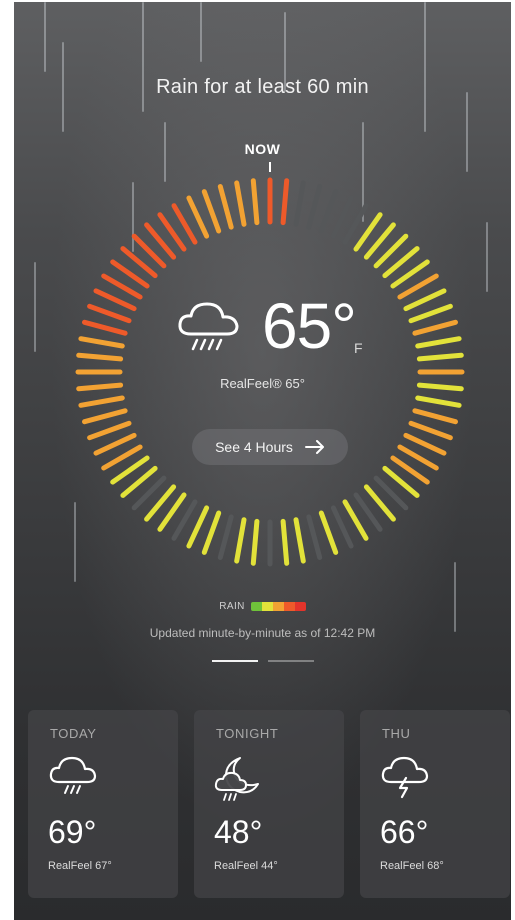 The image size is (515, 920). I want to click on forecast-temp: 48°, so click(238, 832).